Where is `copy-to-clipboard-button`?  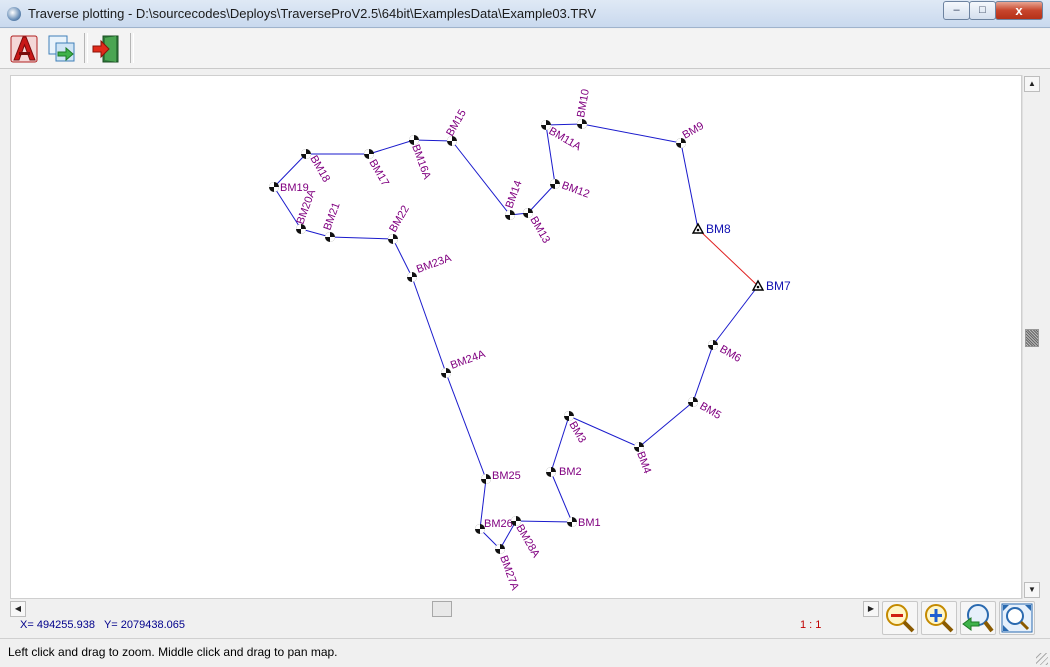 copy-to-clipboard-button is located at coordinates (62, 49).